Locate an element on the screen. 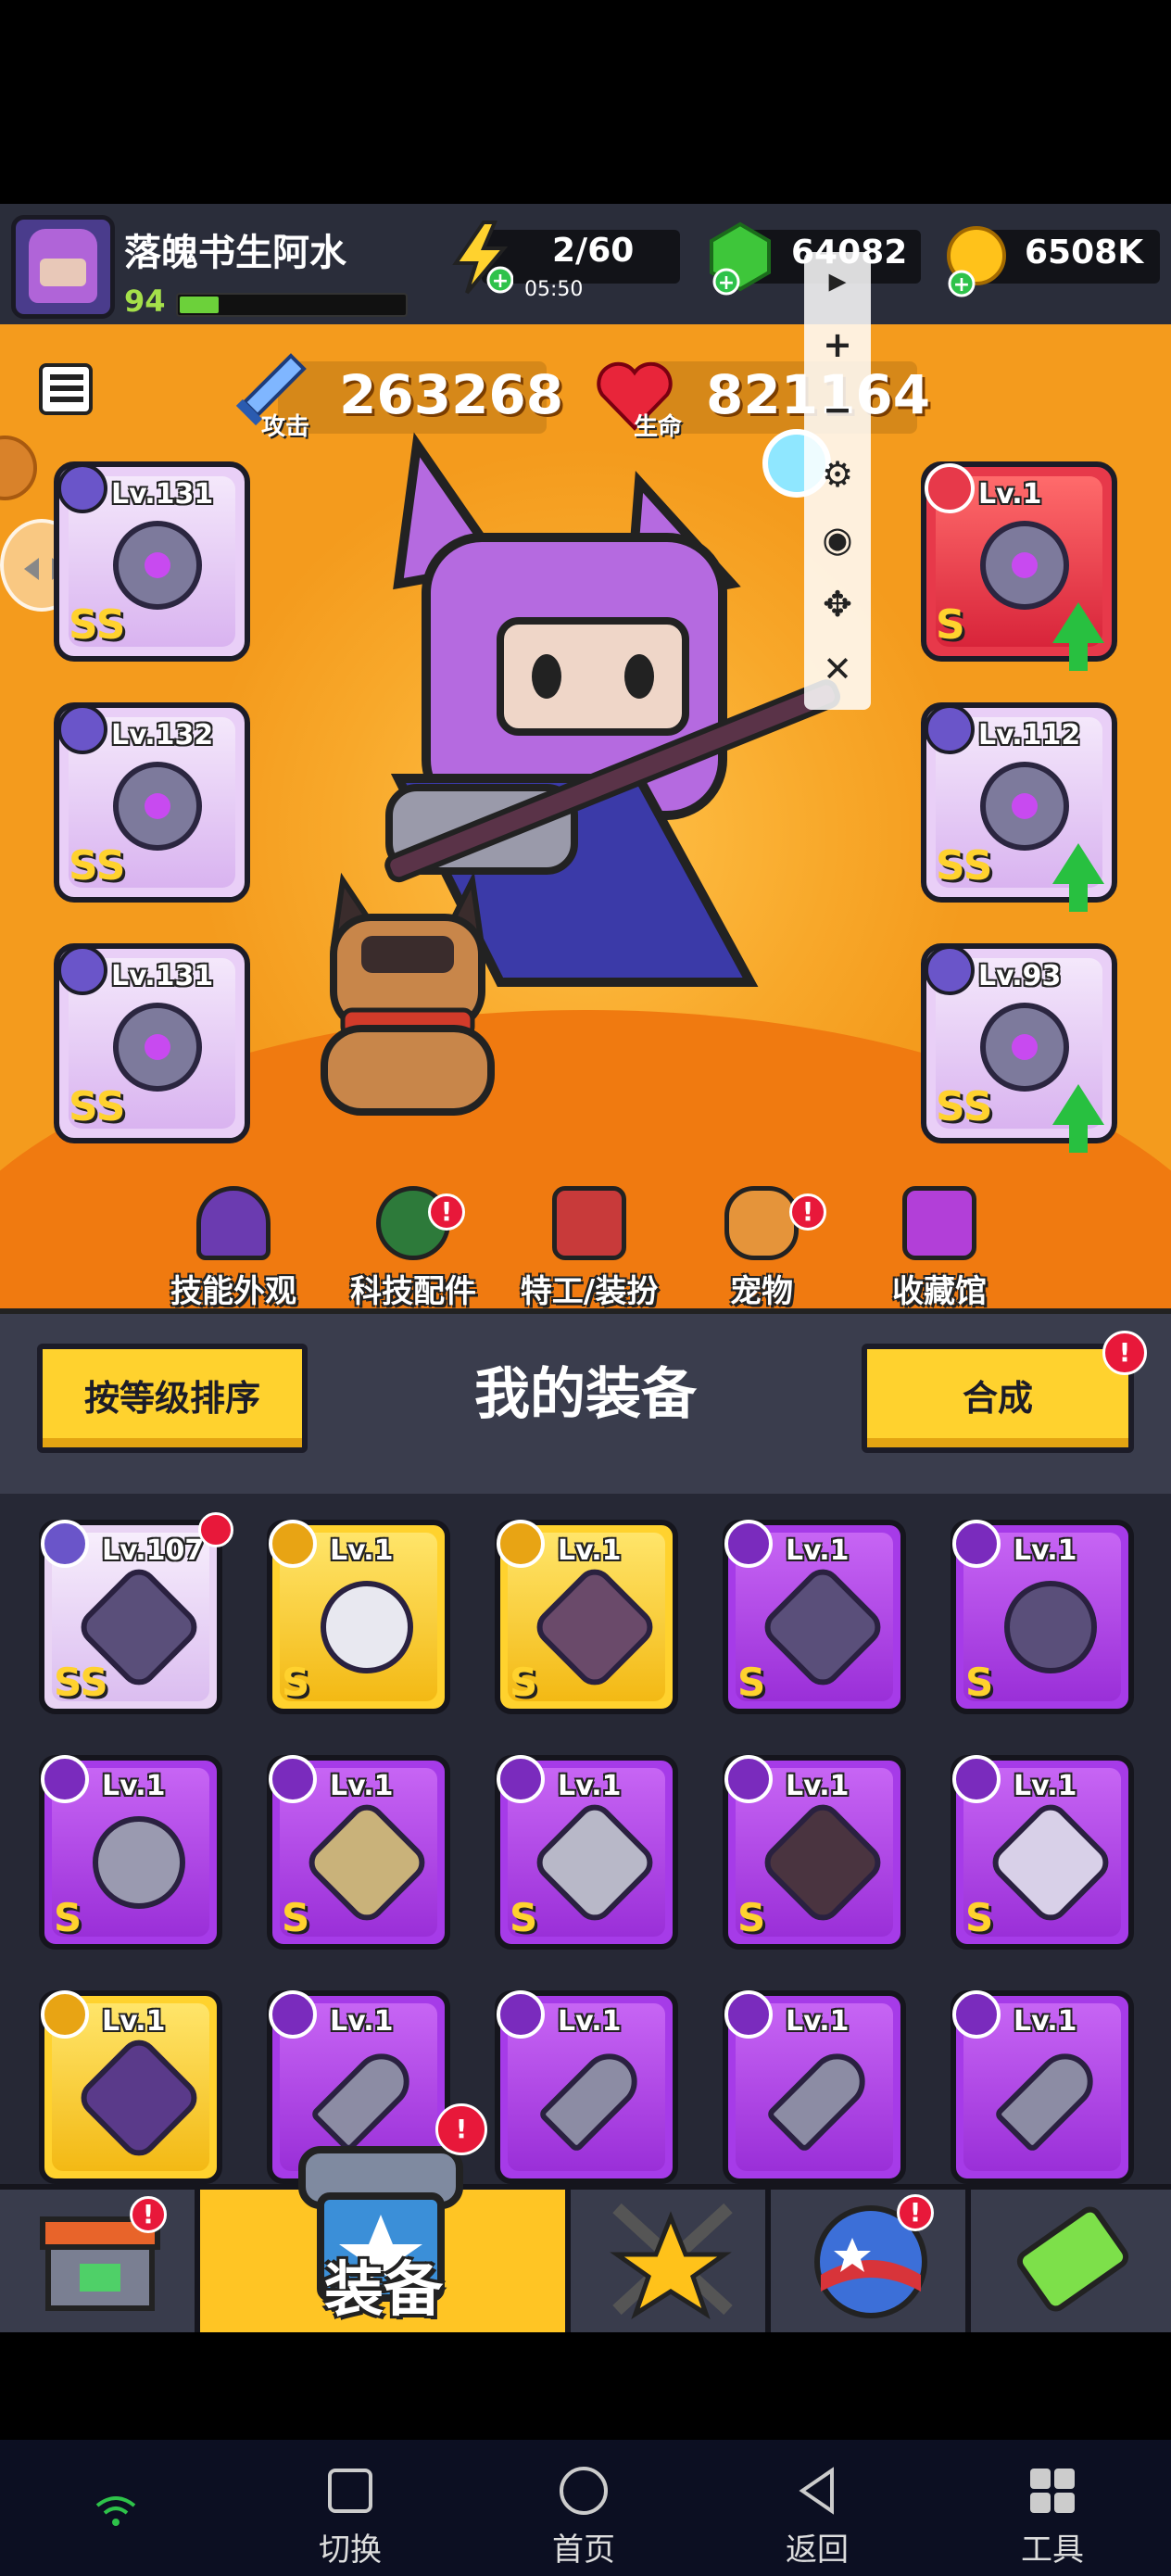 The height and width of the screenshot is (2576, 1171). tab-battle is located at coordinates (671, 2261).